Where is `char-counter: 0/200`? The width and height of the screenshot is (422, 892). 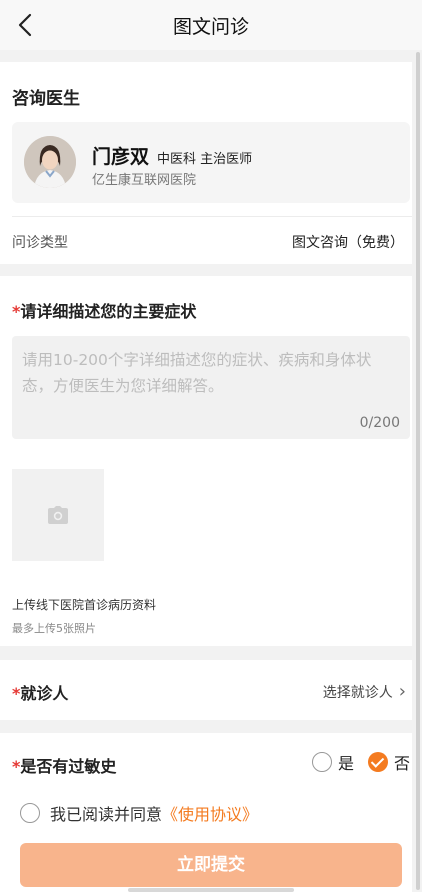 char-counter: 0/200 is located at coordinates (379, 423).